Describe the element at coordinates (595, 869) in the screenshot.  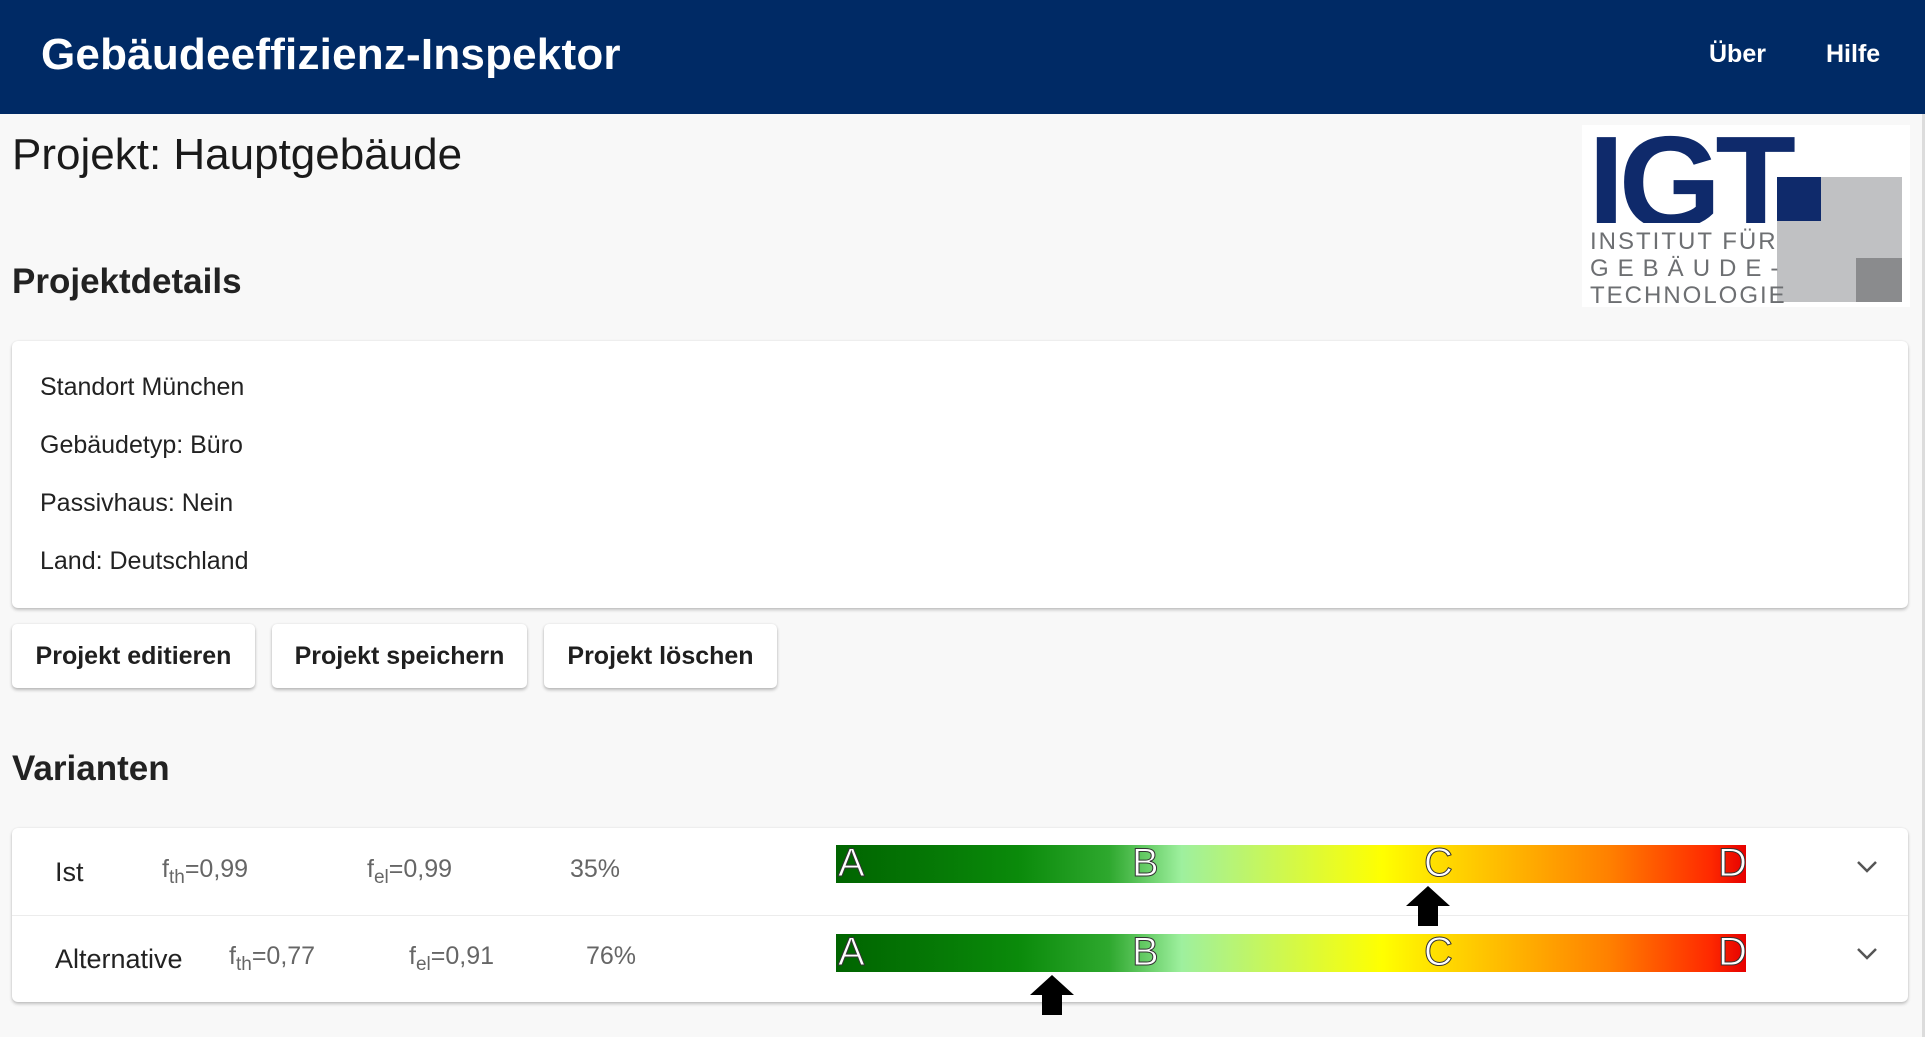
I see `variant-percent: 35%` at that location.